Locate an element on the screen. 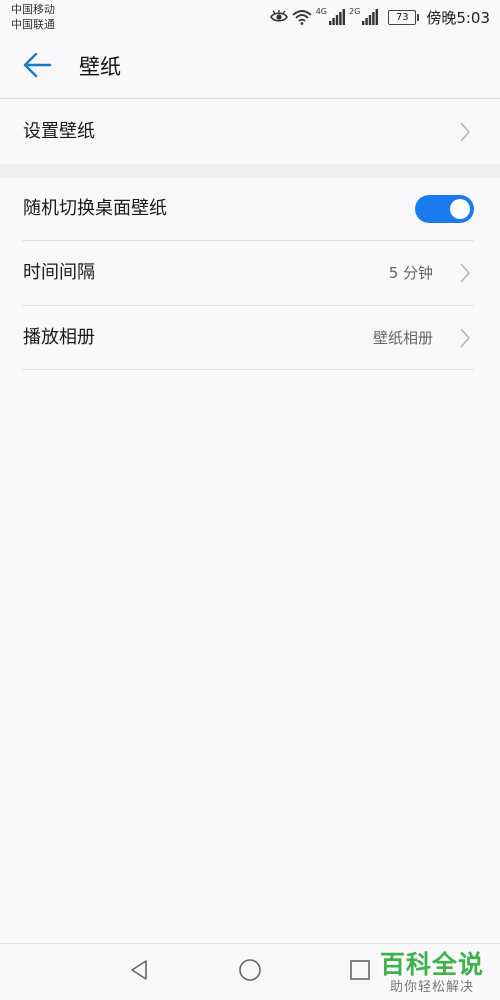 The height and width of the screenshot is (1000, 500). status-time: 傍晚5:03 is located at coordinates (458, 17).